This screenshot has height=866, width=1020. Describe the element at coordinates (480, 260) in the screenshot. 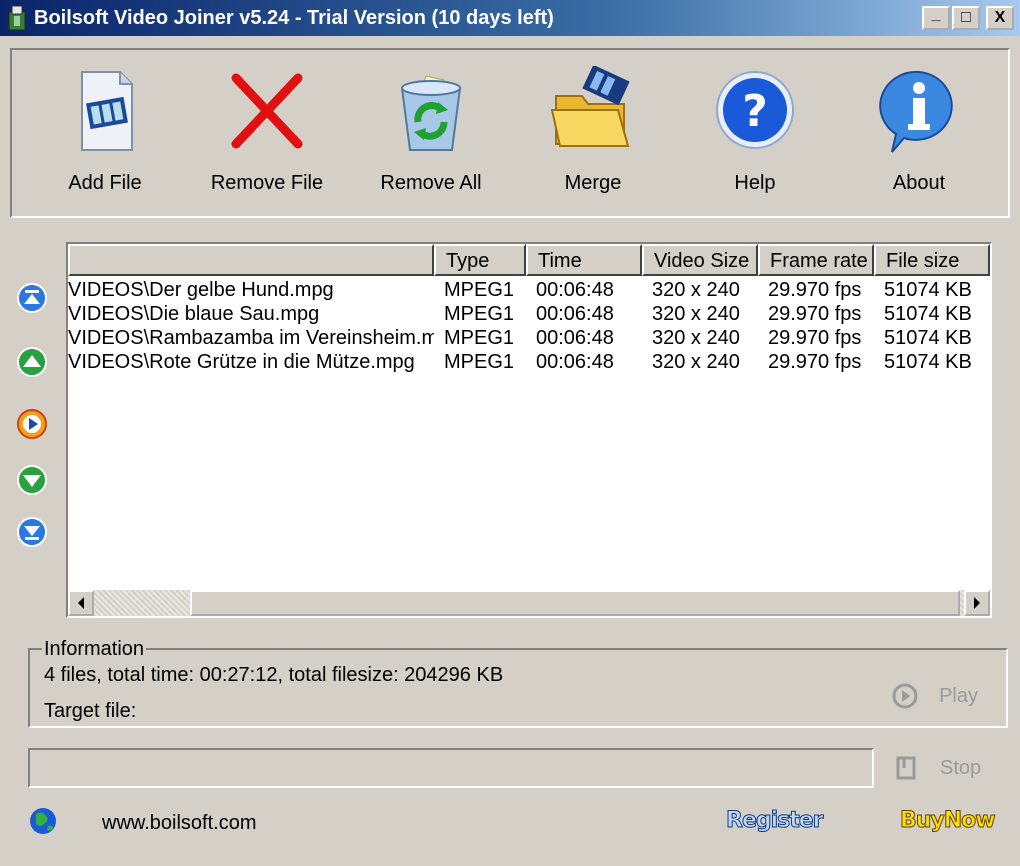

I see `column-header-type: Type` at that location.